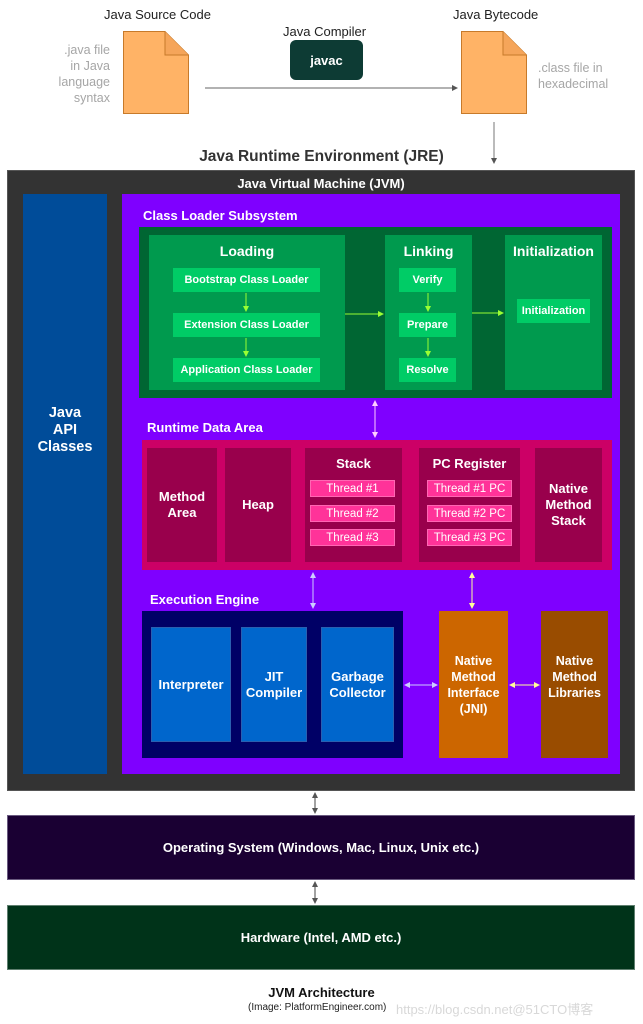  I want to click on javac-button: javac, so click(326, 60).